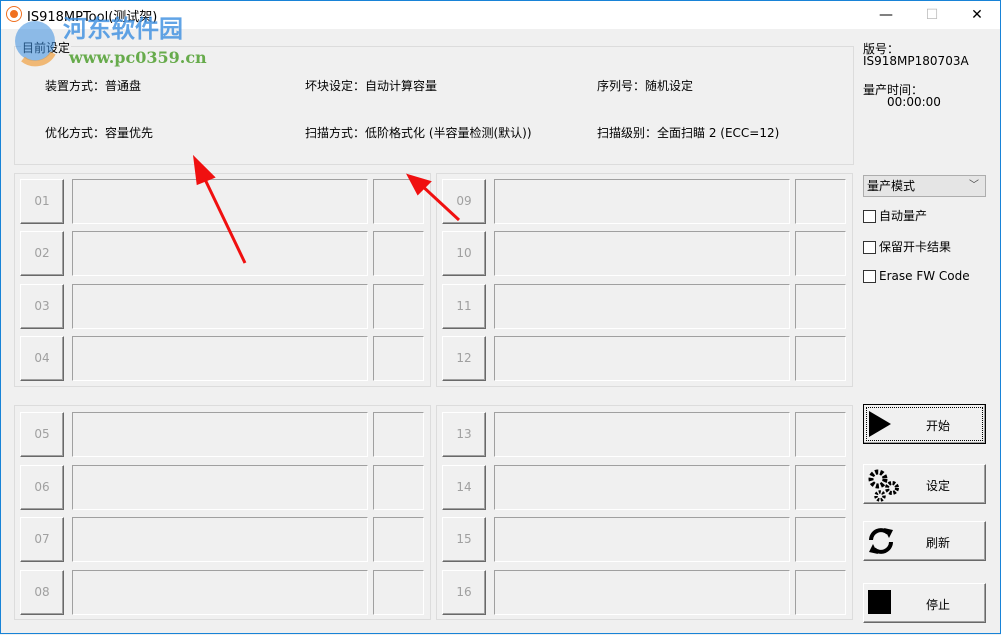 Image resolution: width=1001 pixels, height=635 pixels. Describe the element at coordinates (326, 209) in the screenshot. I see `annotation-arrows` at that location.